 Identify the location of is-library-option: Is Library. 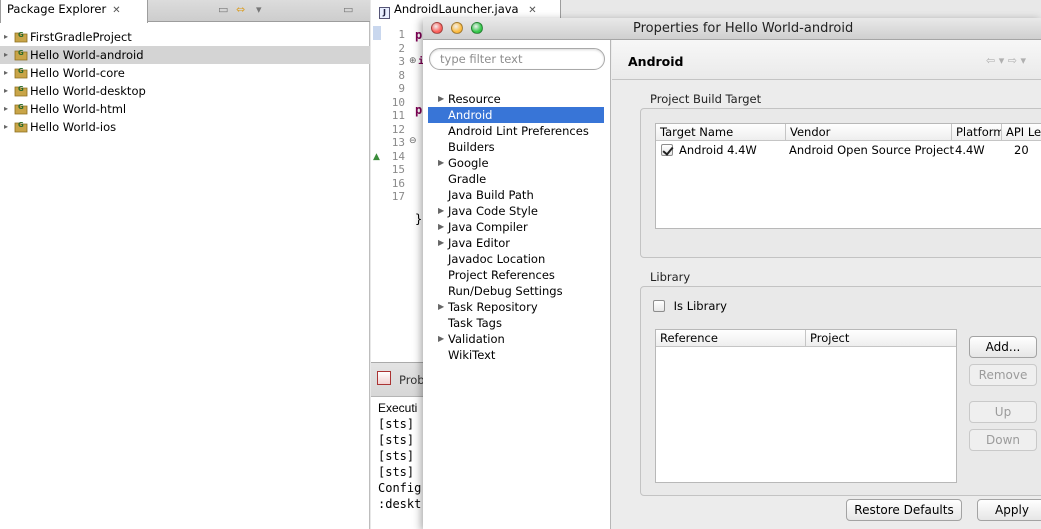
(690, 306).